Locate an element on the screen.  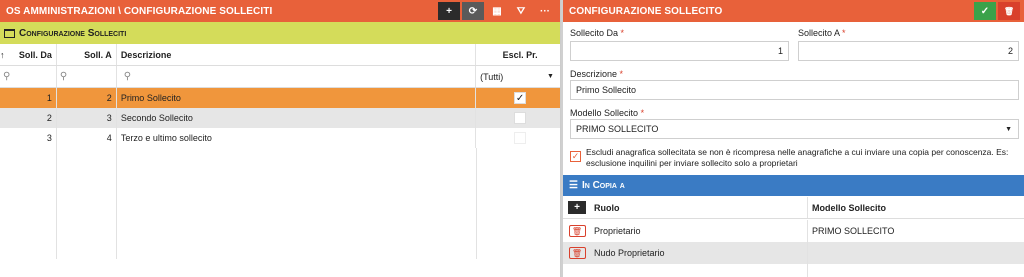
escludi-checkbox: ✓ is located at coordinates (575, 156).